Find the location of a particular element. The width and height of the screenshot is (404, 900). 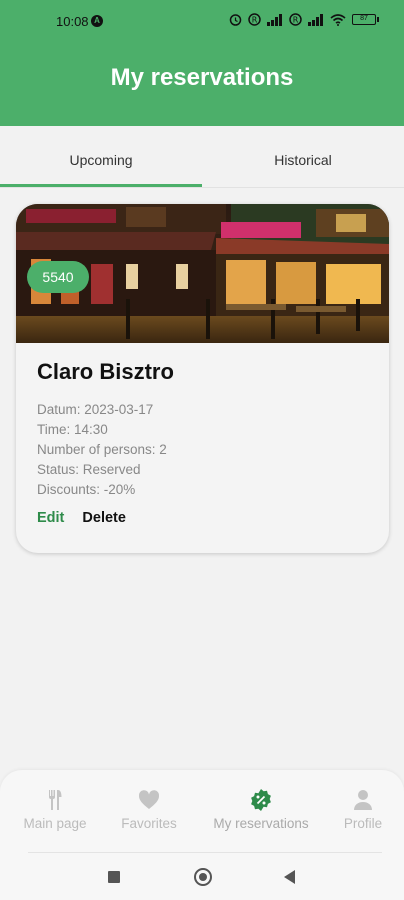

nav-my-reservations-label: My reservations is located at coordinates (261, 823).